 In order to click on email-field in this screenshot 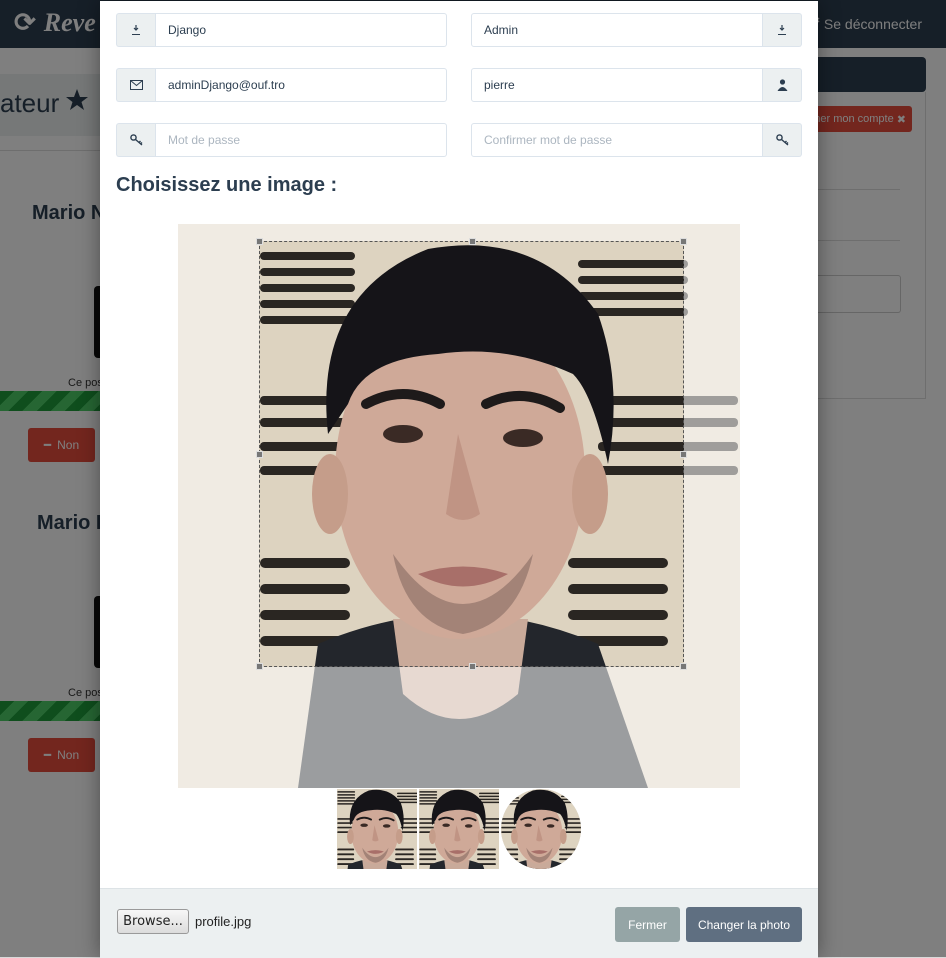, I will do `click(301, 85)`.